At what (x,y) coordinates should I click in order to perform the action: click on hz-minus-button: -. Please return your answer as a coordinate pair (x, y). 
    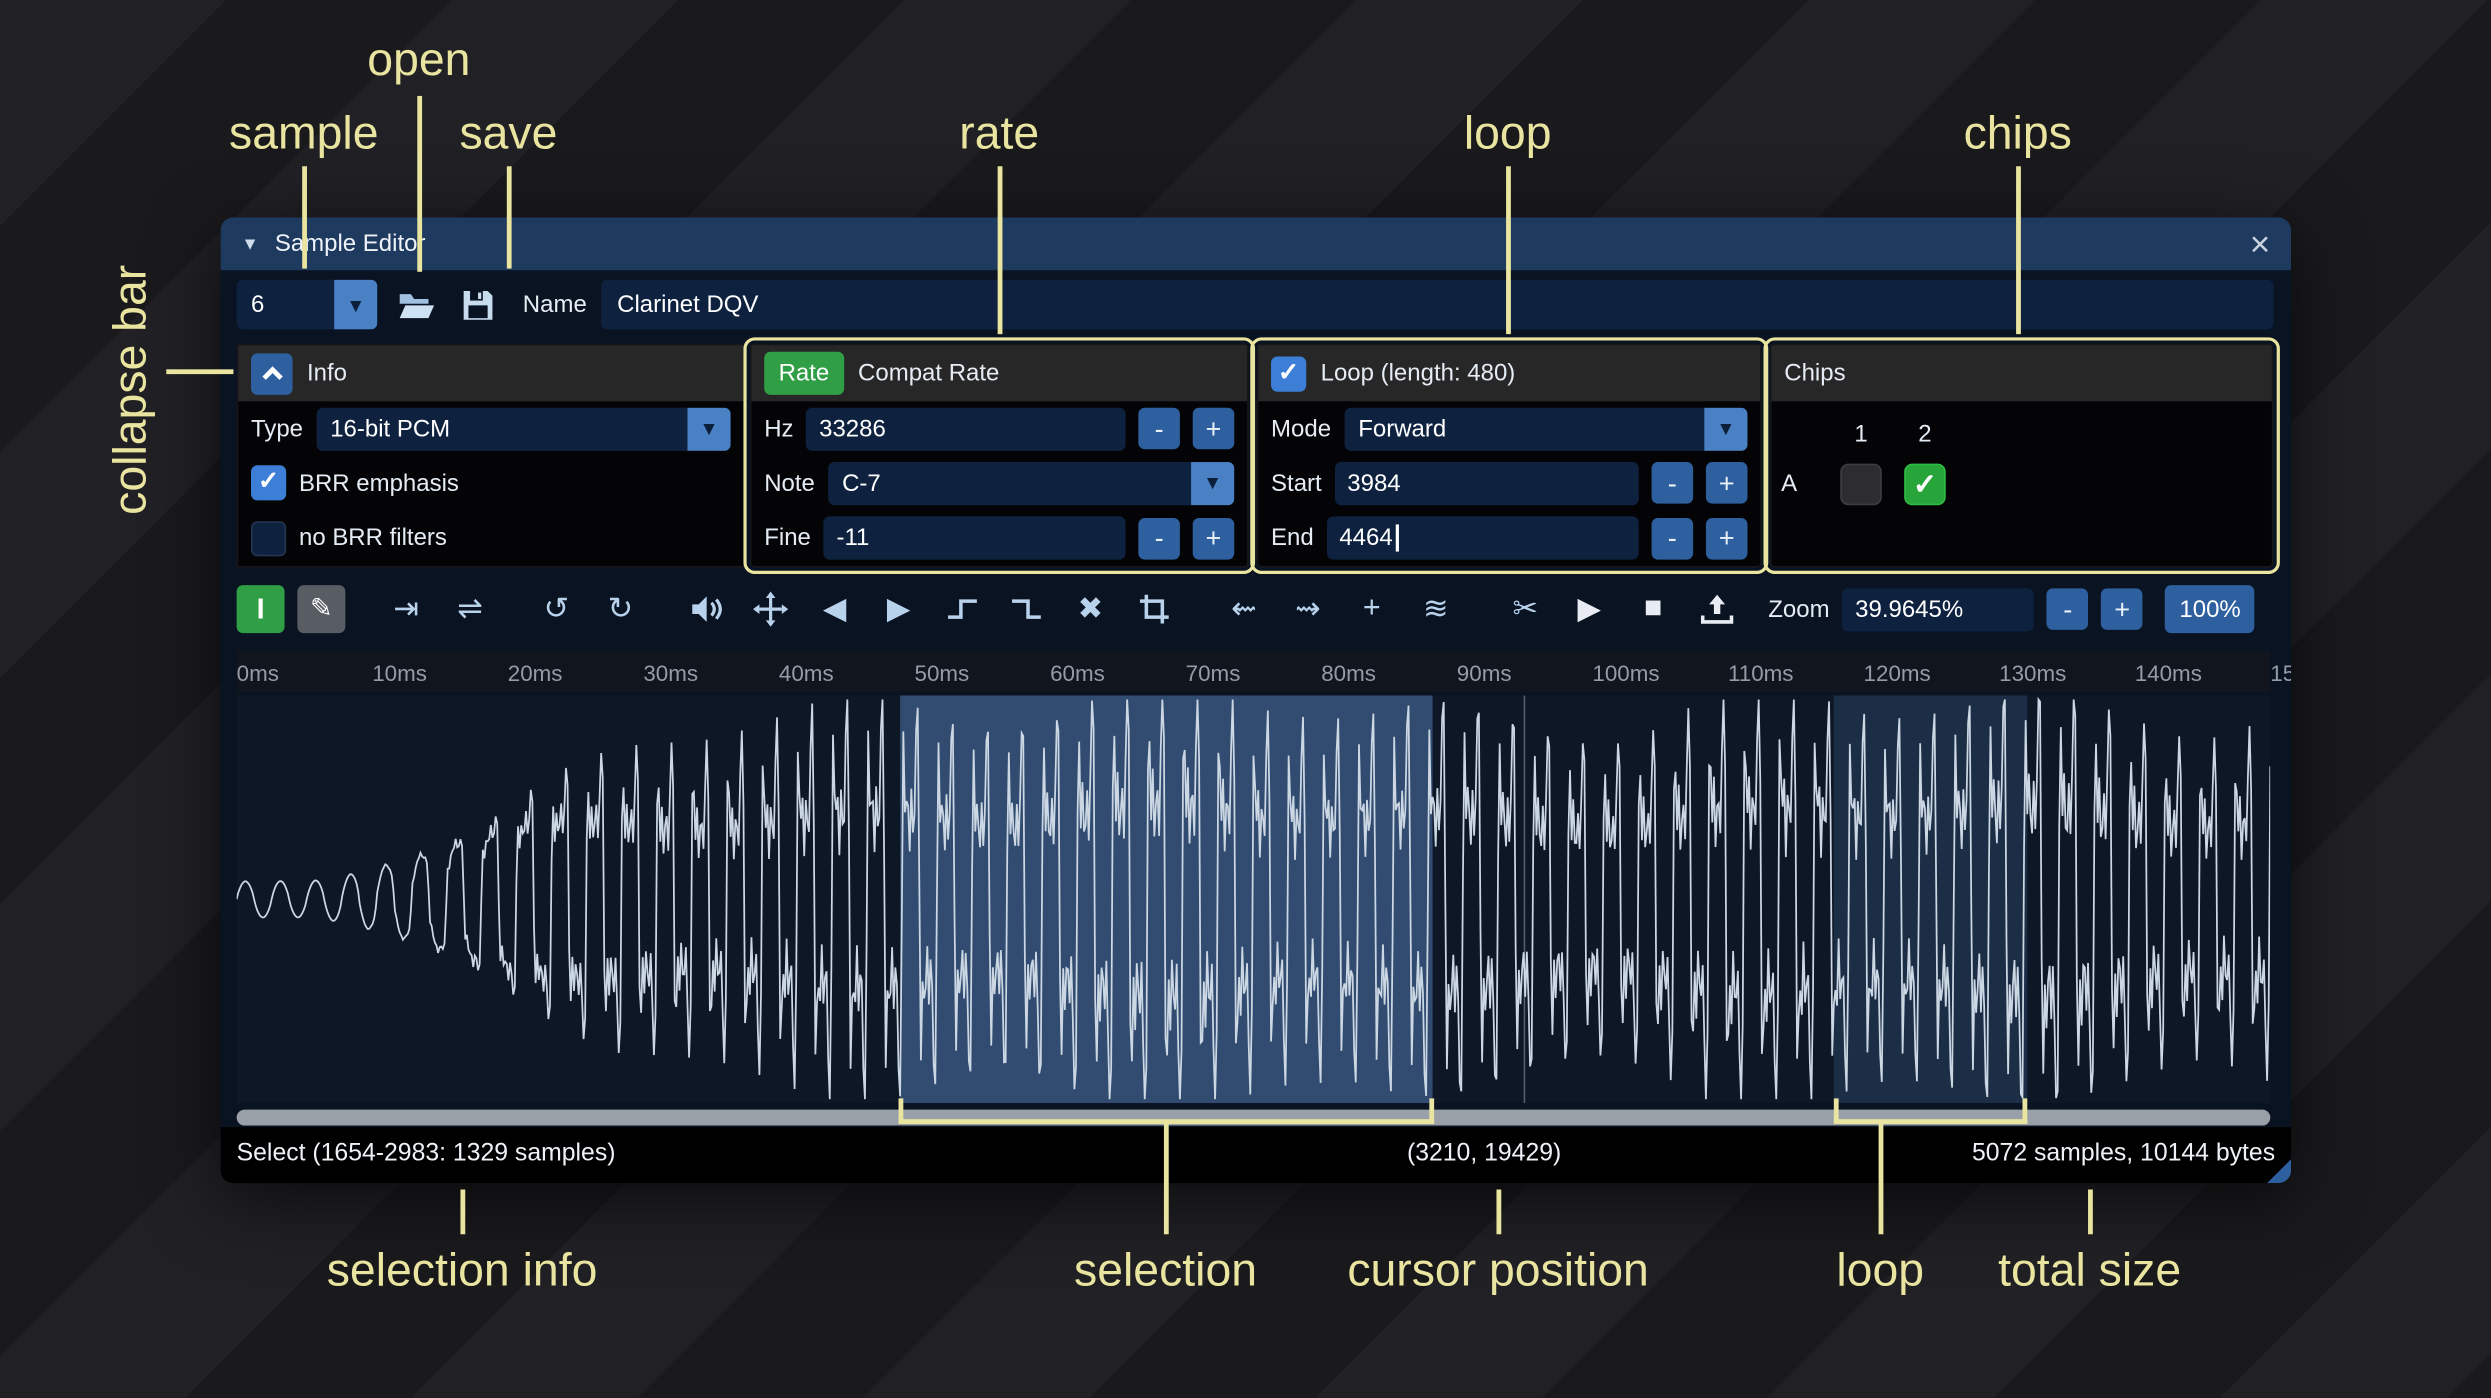
    Looking at the image, I should click on (1159, 428).